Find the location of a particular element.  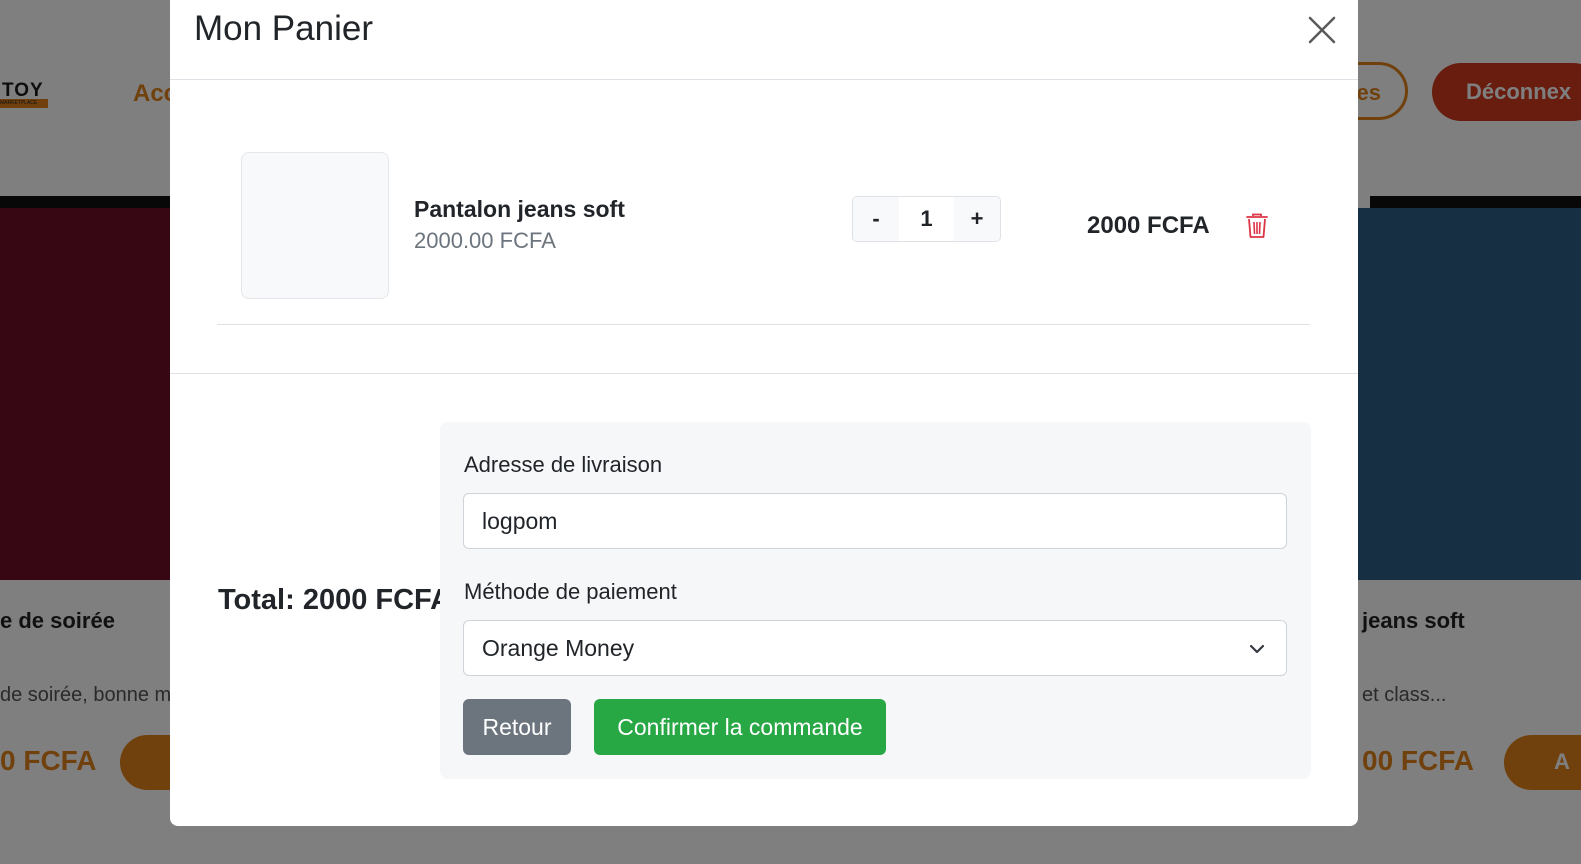

address-label: Adresse de livraison is located at coordinates (563, 464).